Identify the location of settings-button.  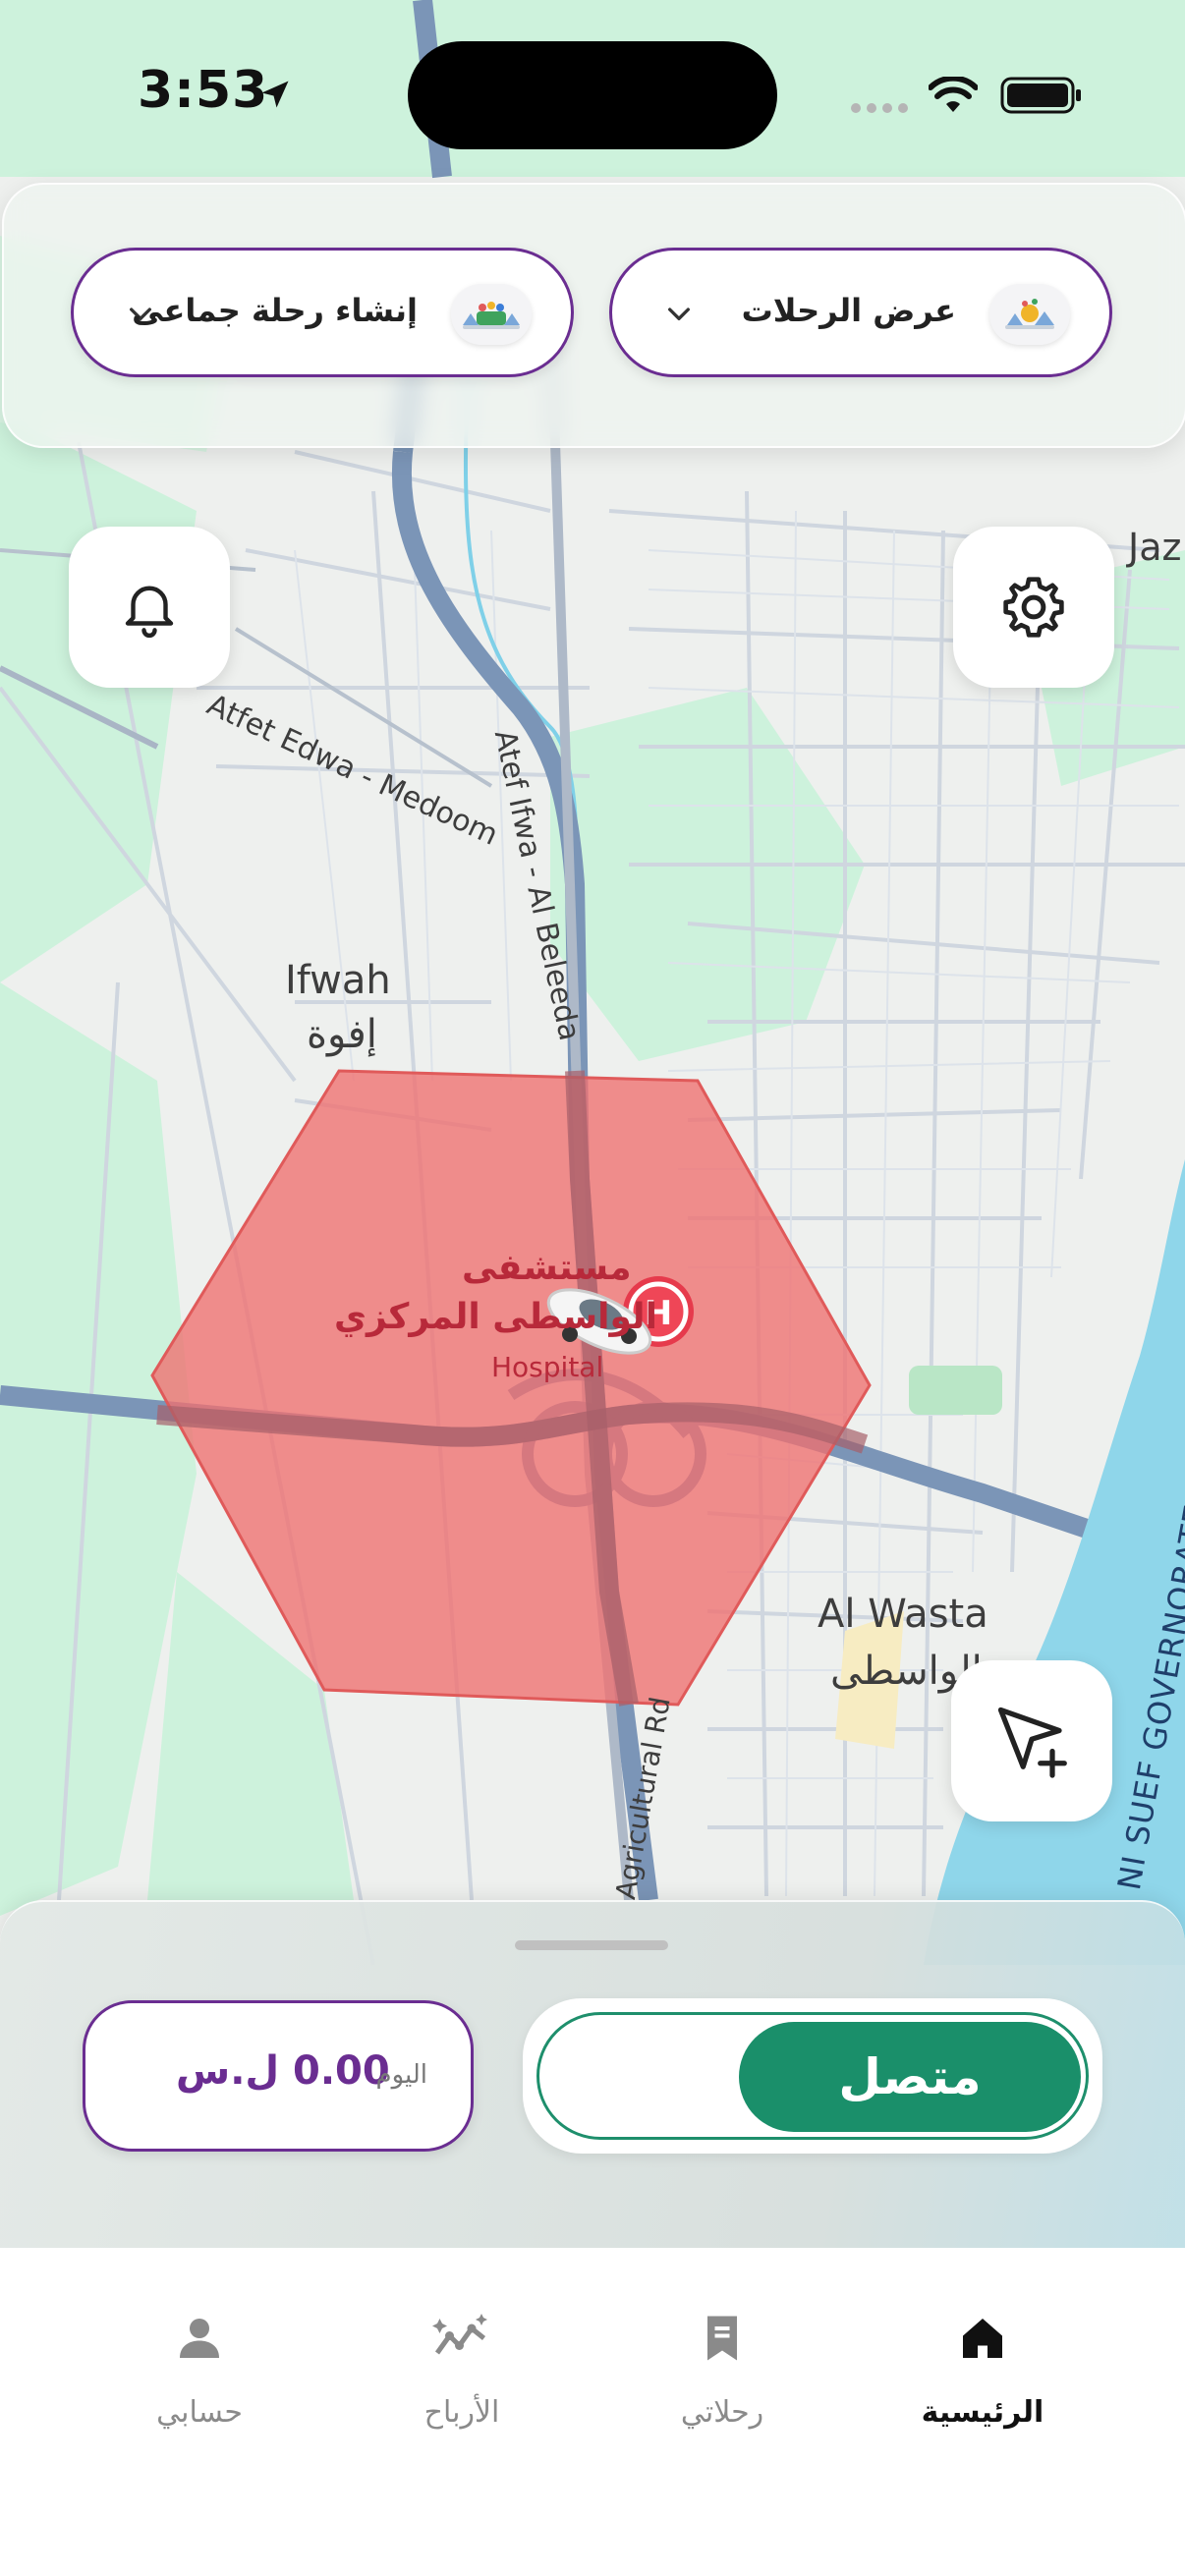
(1034, 607).